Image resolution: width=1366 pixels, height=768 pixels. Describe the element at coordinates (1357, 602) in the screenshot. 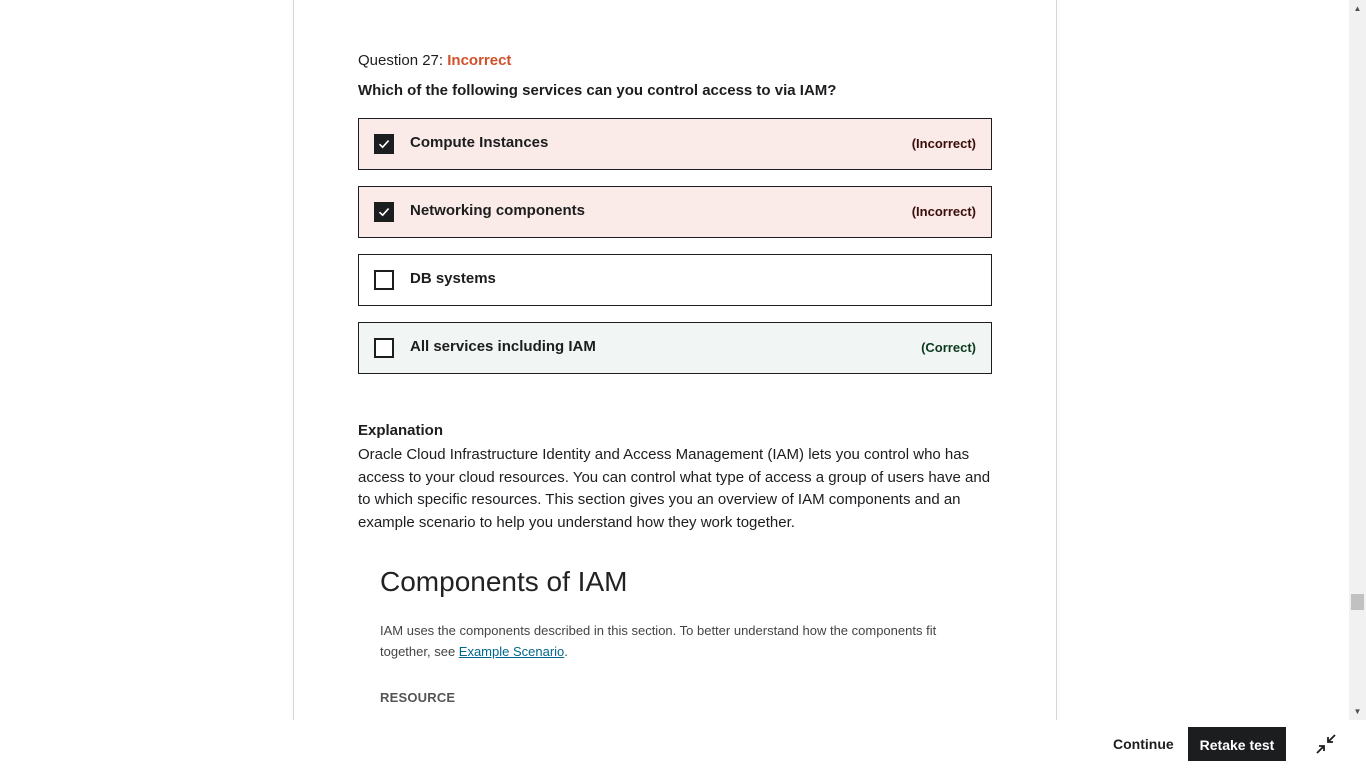

I see `scrollbar-thumb` at that location.